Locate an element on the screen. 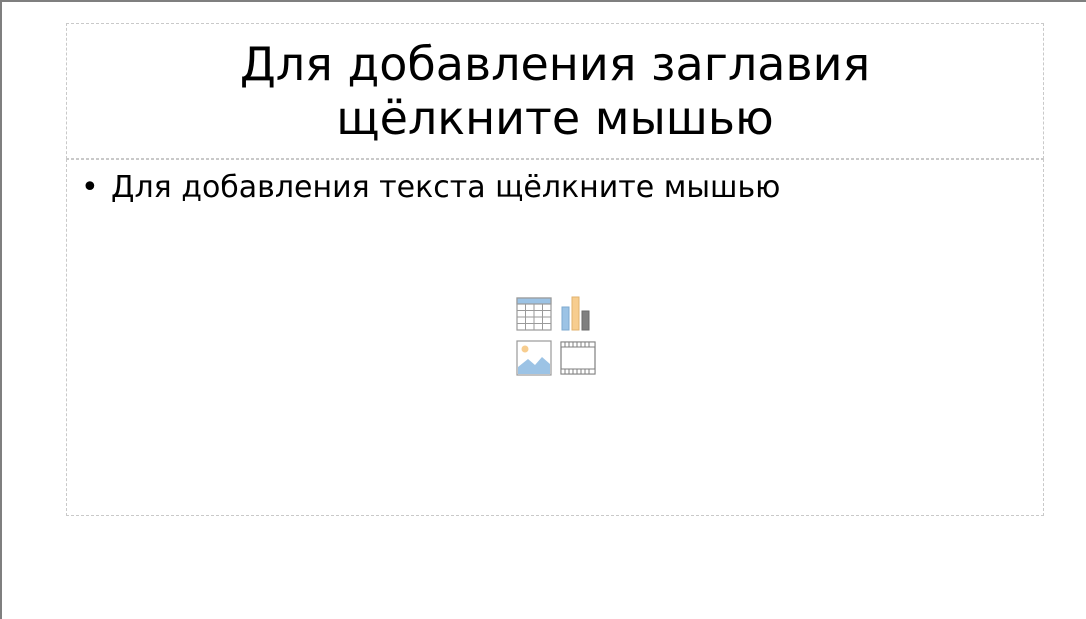 The image size is (1086, 619). insert-table-icon is located at coordinates (534, 314).